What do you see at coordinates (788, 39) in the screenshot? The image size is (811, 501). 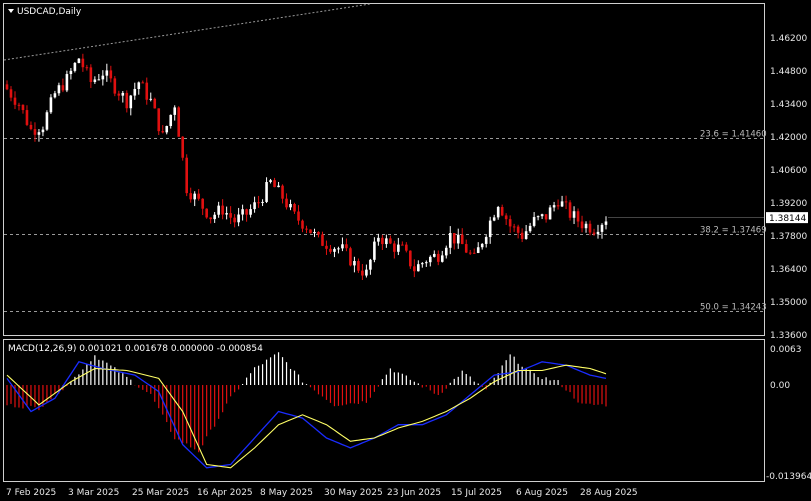 I see `price-tick: 1.46200` at bounding box center [788, 39].